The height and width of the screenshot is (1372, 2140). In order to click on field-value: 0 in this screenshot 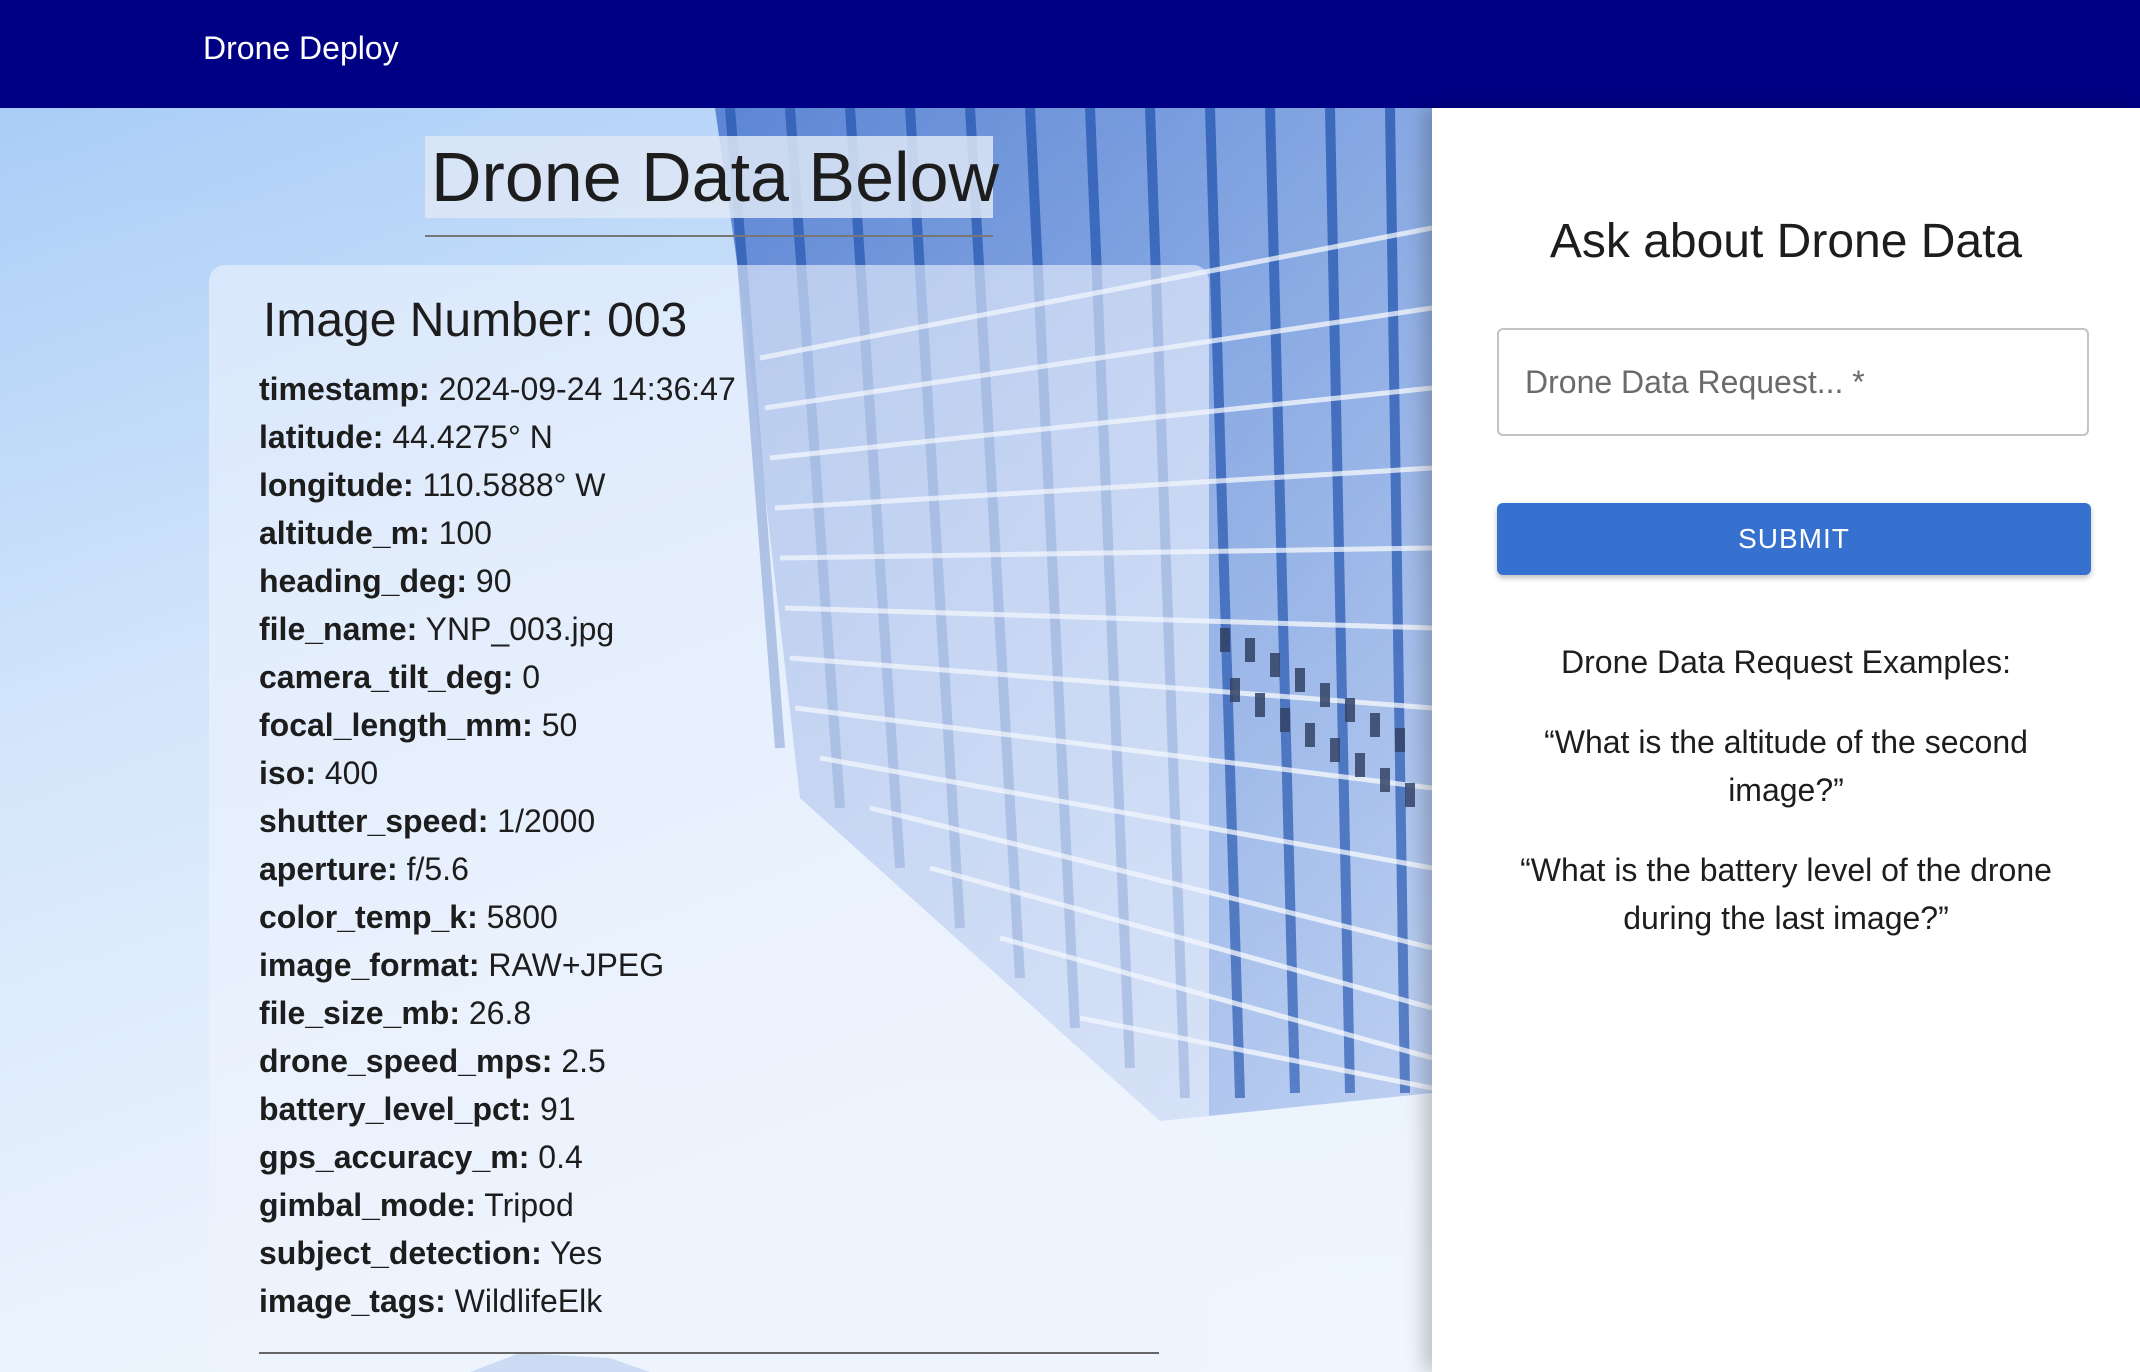, I will do `click(531, 677)`.